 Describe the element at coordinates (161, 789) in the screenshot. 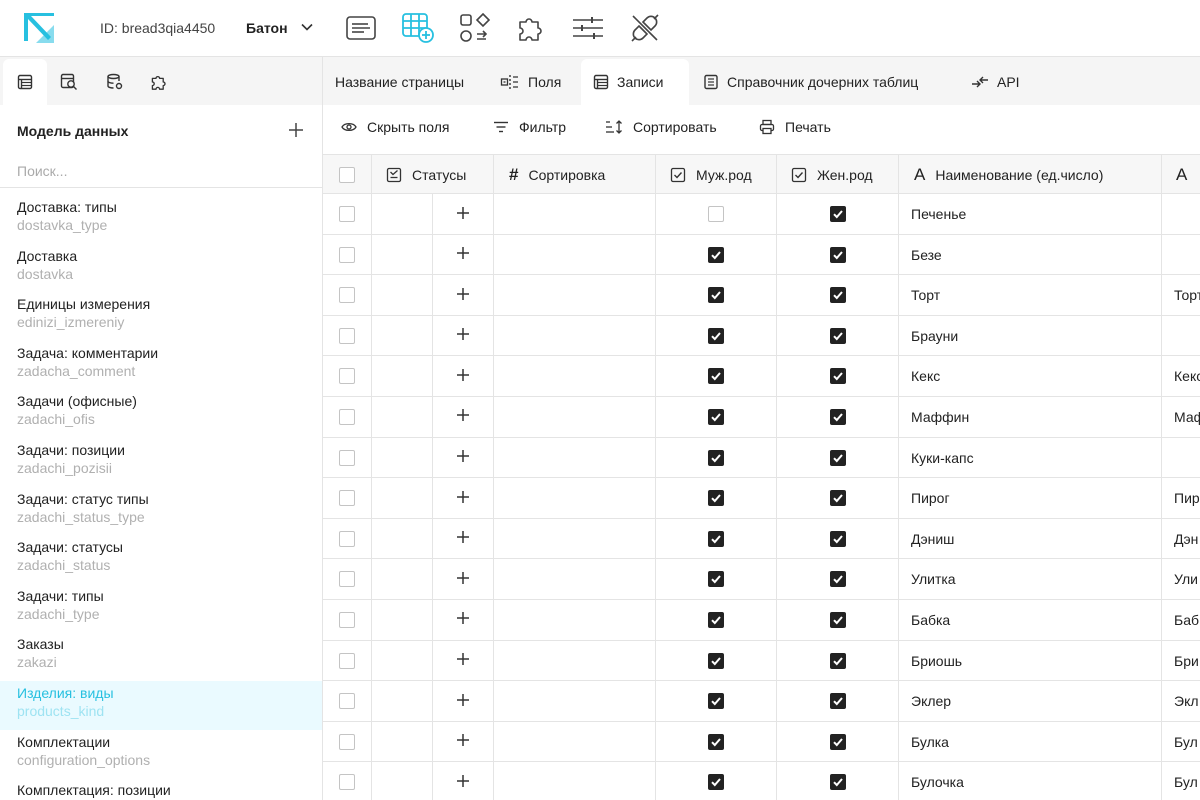

I see `model-list-item: Комплектация: позиции` at that location.